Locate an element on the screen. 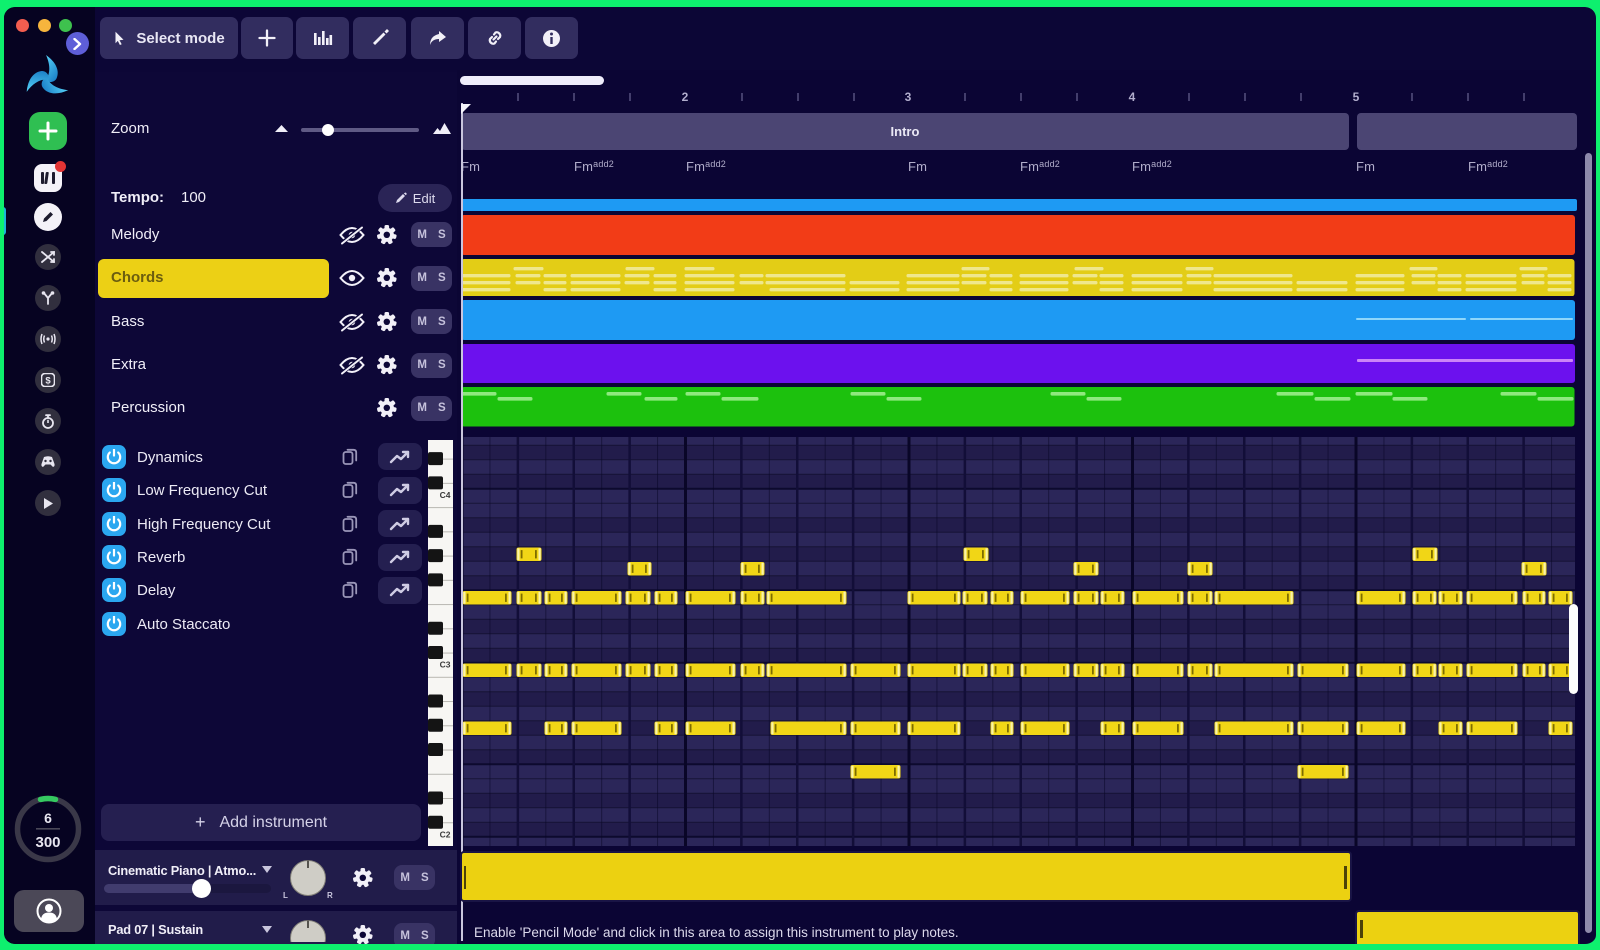  svg-text: 300 is located at coordinates (47, 842).